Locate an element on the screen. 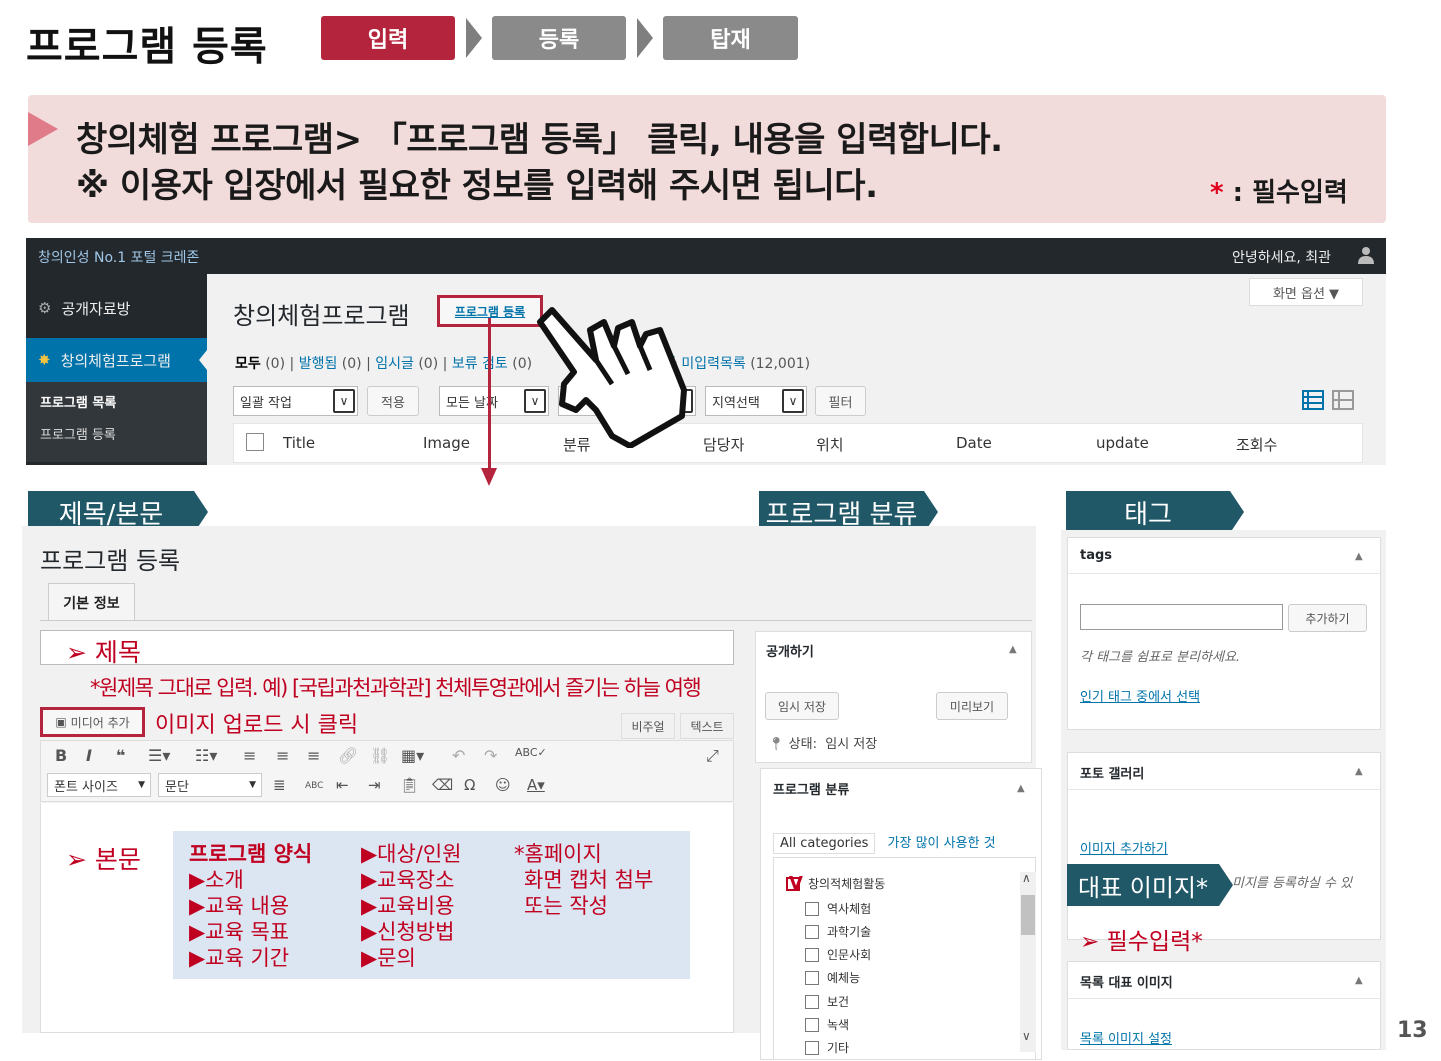 This screenshot has width=1441, height=1061. link-icon: 🔗︎ is located at coordinates (348, 755).